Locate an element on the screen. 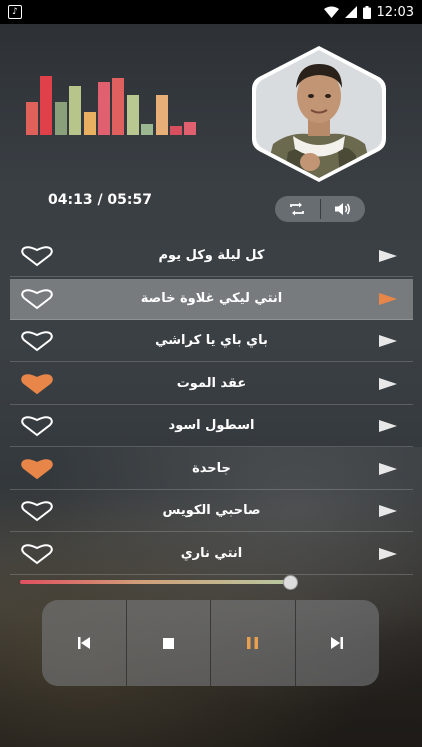 Image resolution: width=422 pixels, height=747 pixels. previous-button is located at coordinates (84, 643).